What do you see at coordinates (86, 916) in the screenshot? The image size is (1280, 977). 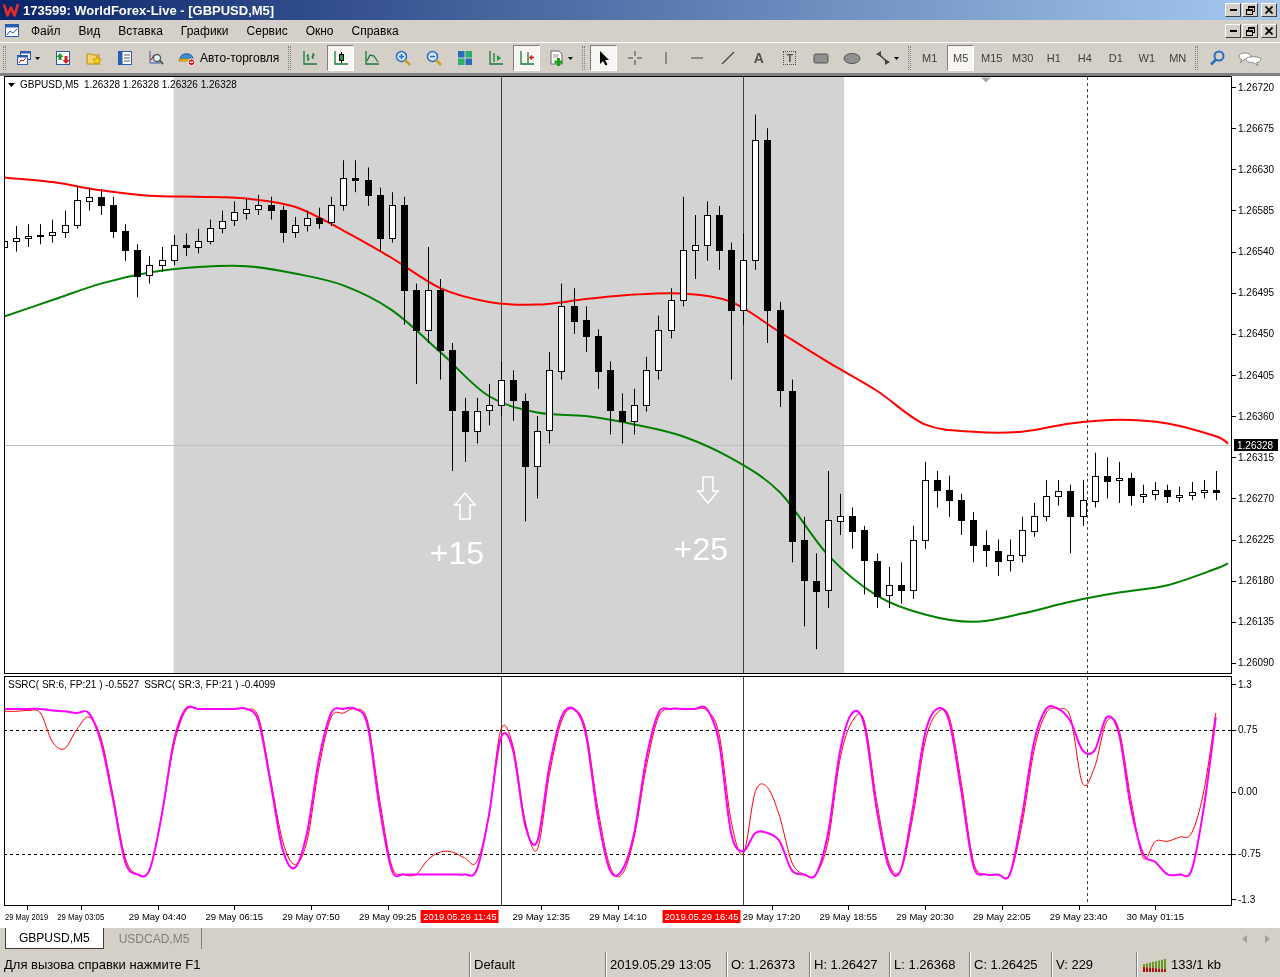 I see `time-axis-label: 29 May 03:05` at bounding box center [86, 916].